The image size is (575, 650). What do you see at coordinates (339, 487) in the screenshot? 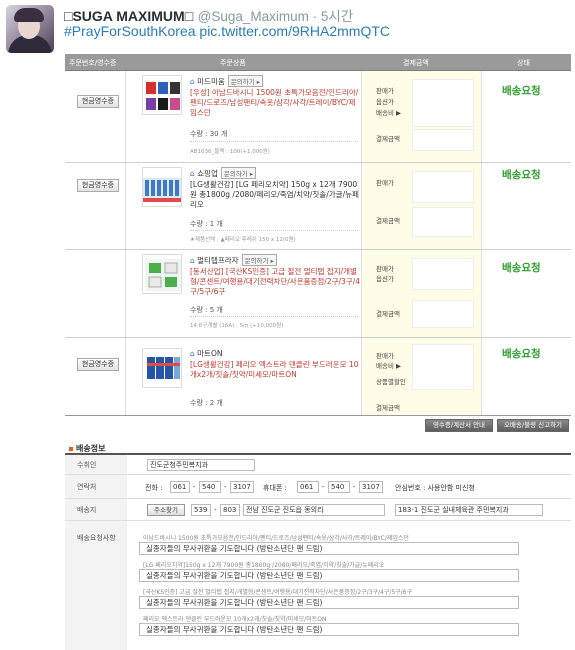
I see `mobile-field-2: 540` at bounding box center [339, 487].